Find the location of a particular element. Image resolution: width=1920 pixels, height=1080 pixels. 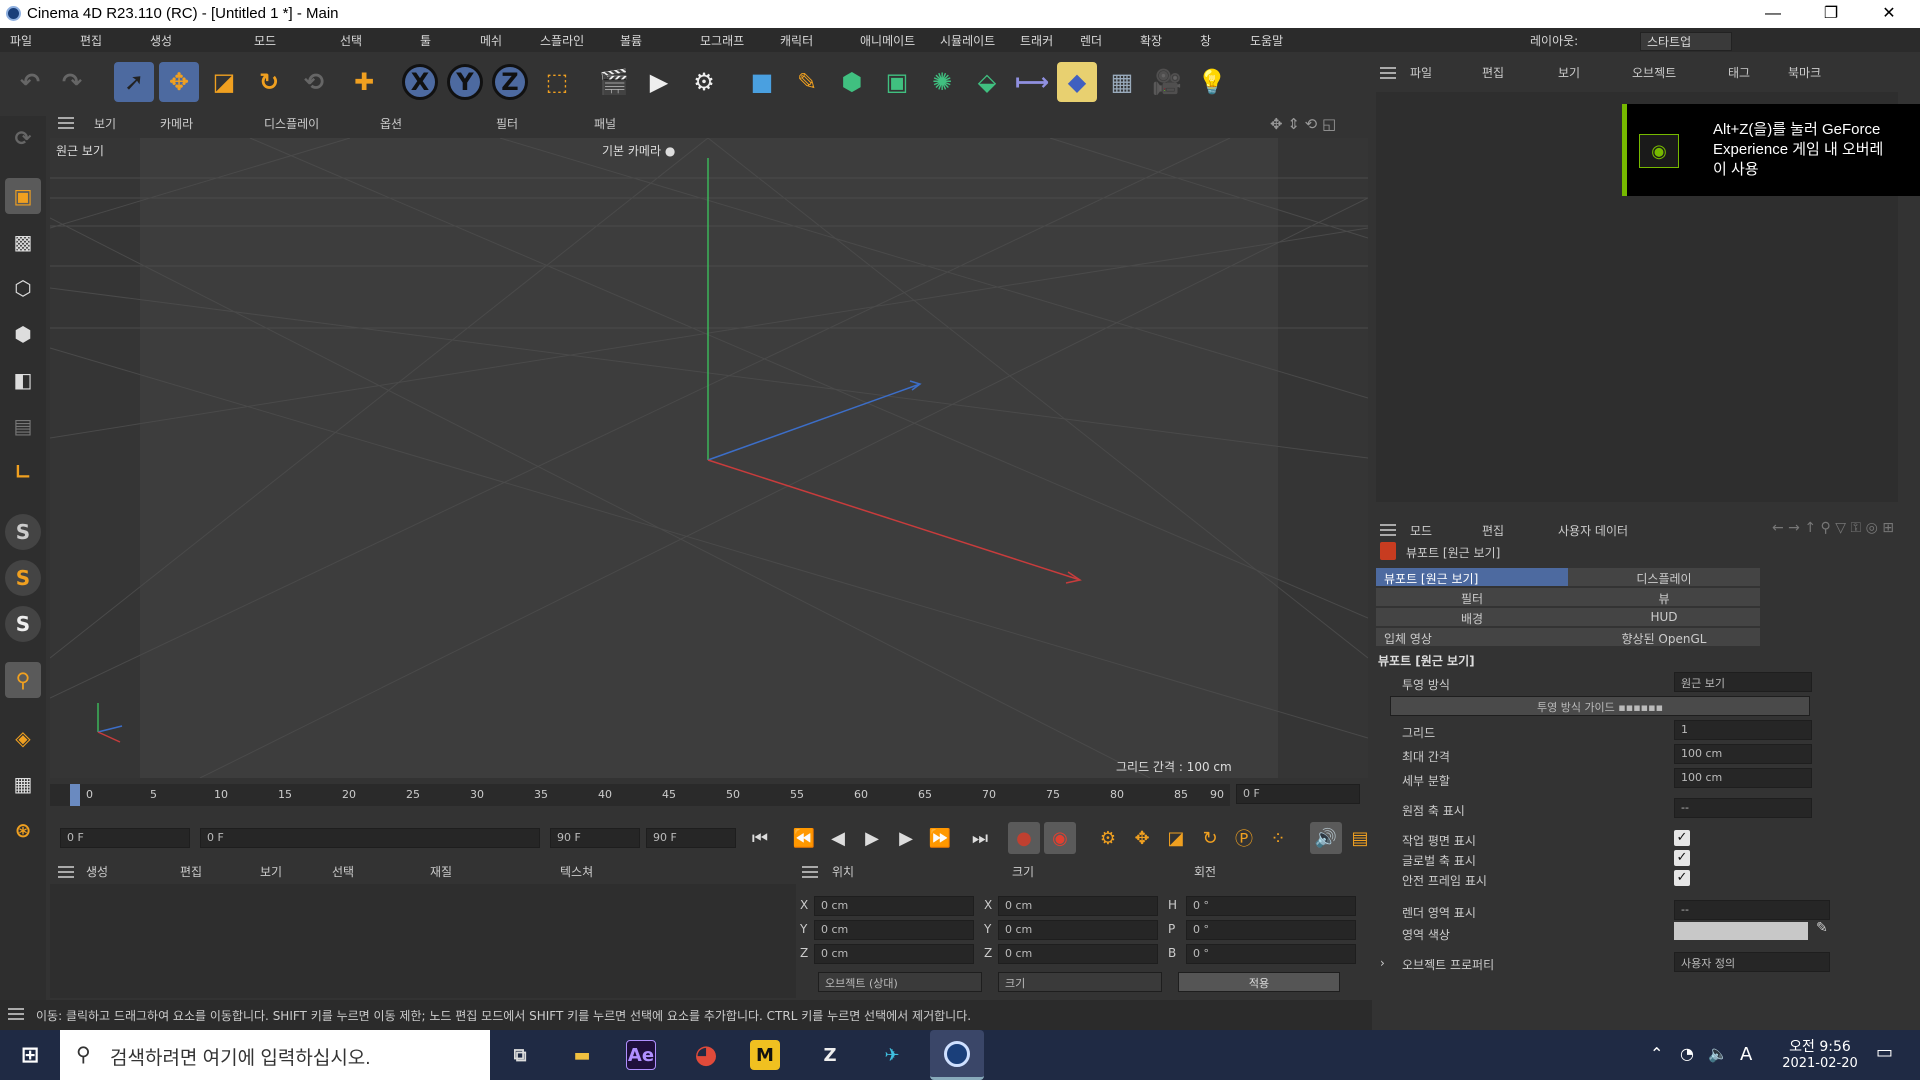

recent-tool-icon: ⟲ is located at coordinates (314, 82).